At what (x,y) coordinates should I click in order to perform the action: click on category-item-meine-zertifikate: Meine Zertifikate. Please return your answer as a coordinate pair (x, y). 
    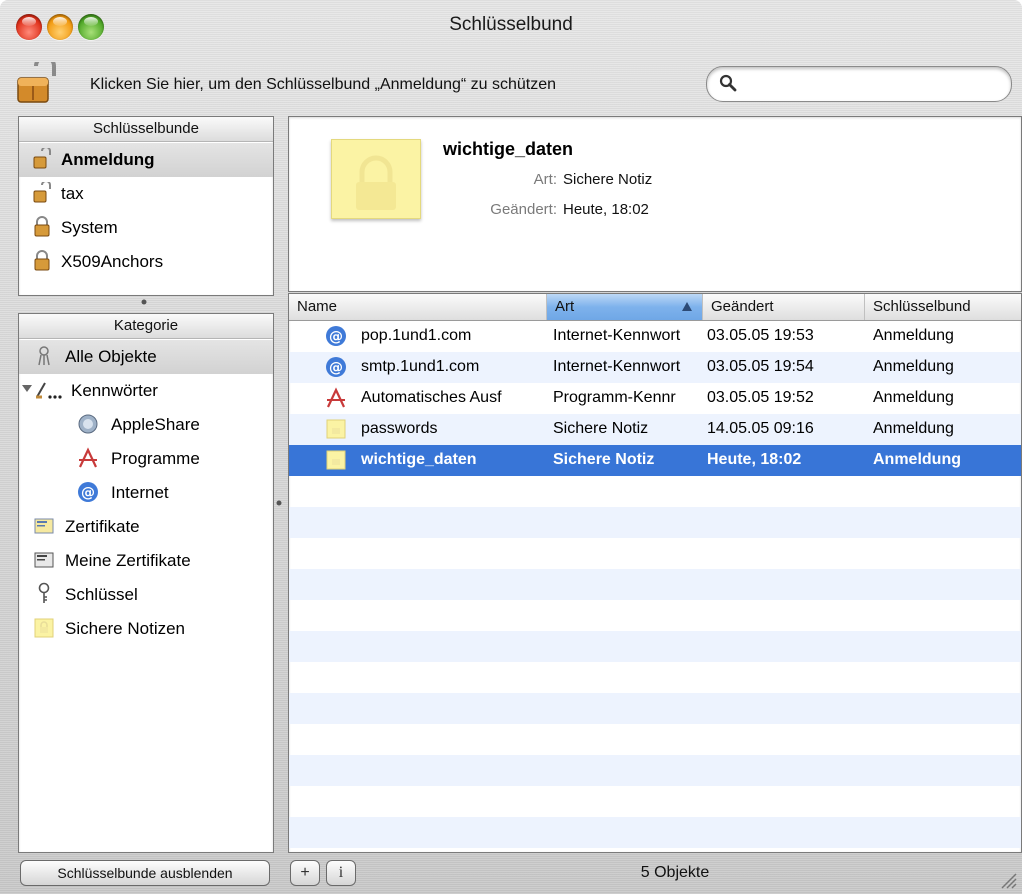
    Looking at the image, I should click on (146, 561).